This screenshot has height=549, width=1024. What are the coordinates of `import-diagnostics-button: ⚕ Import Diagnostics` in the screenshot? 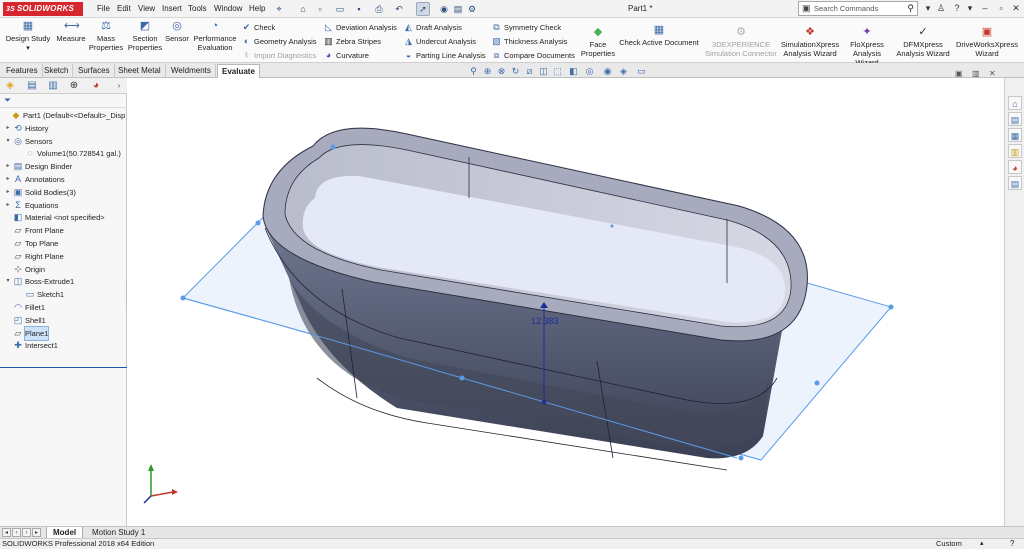 It's located at (278, 55).